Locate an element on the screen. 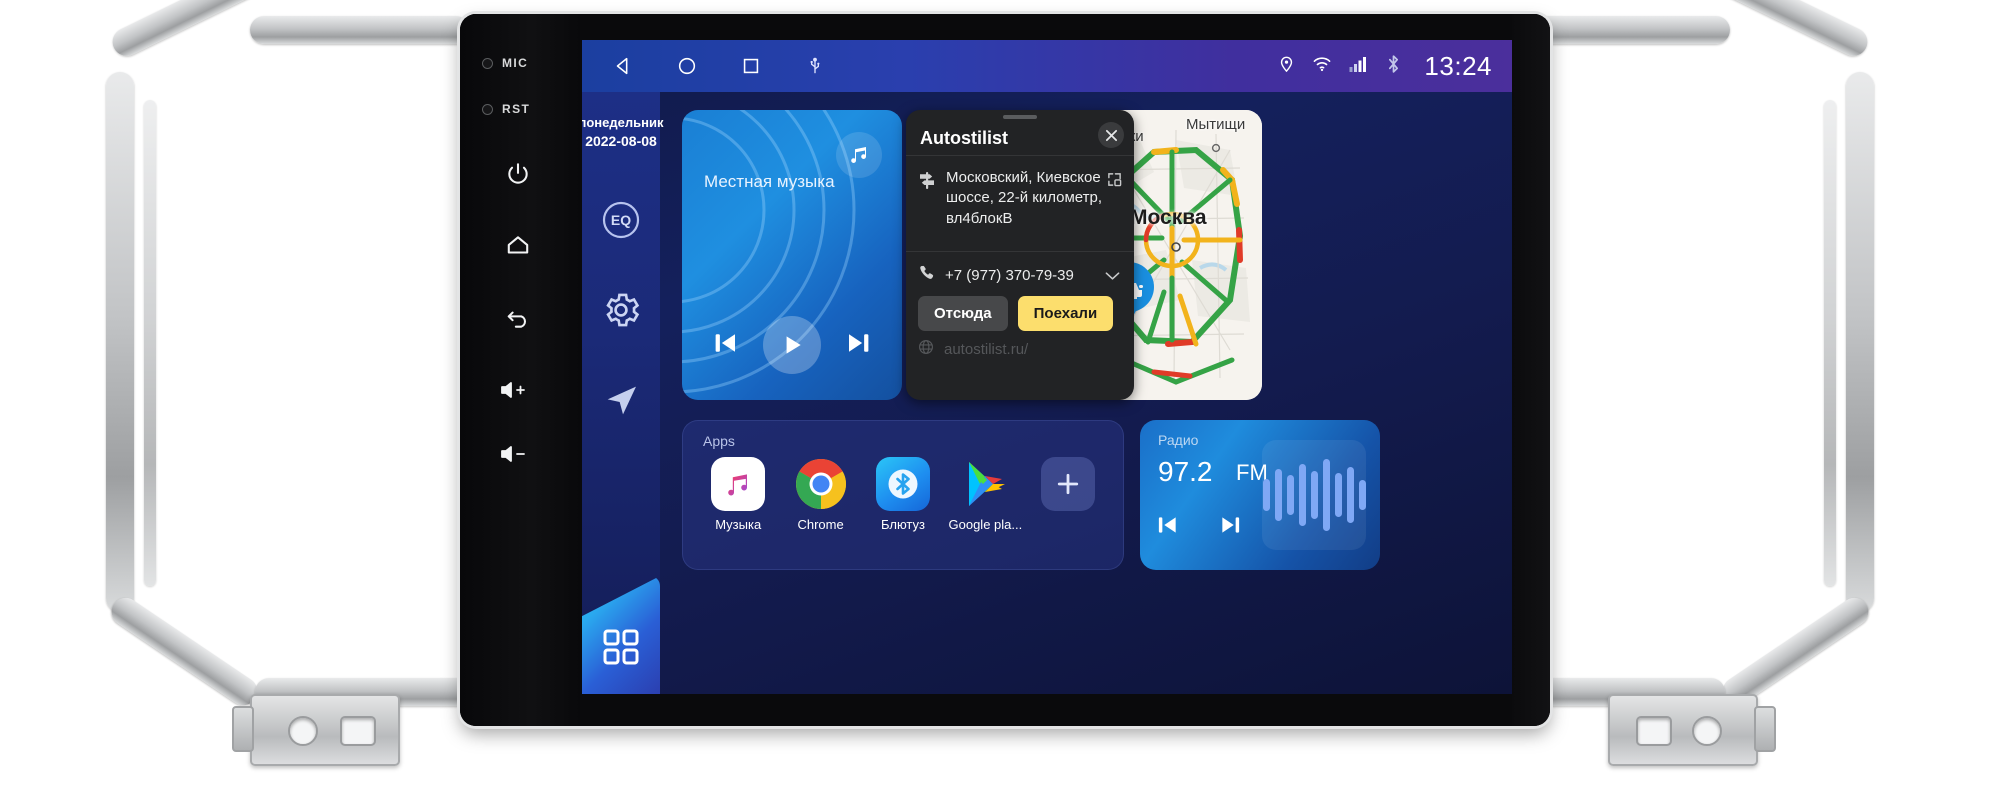 This screenshot has width=2000, height=812. radio-label: Радио is located at coordinates (1178, 440).